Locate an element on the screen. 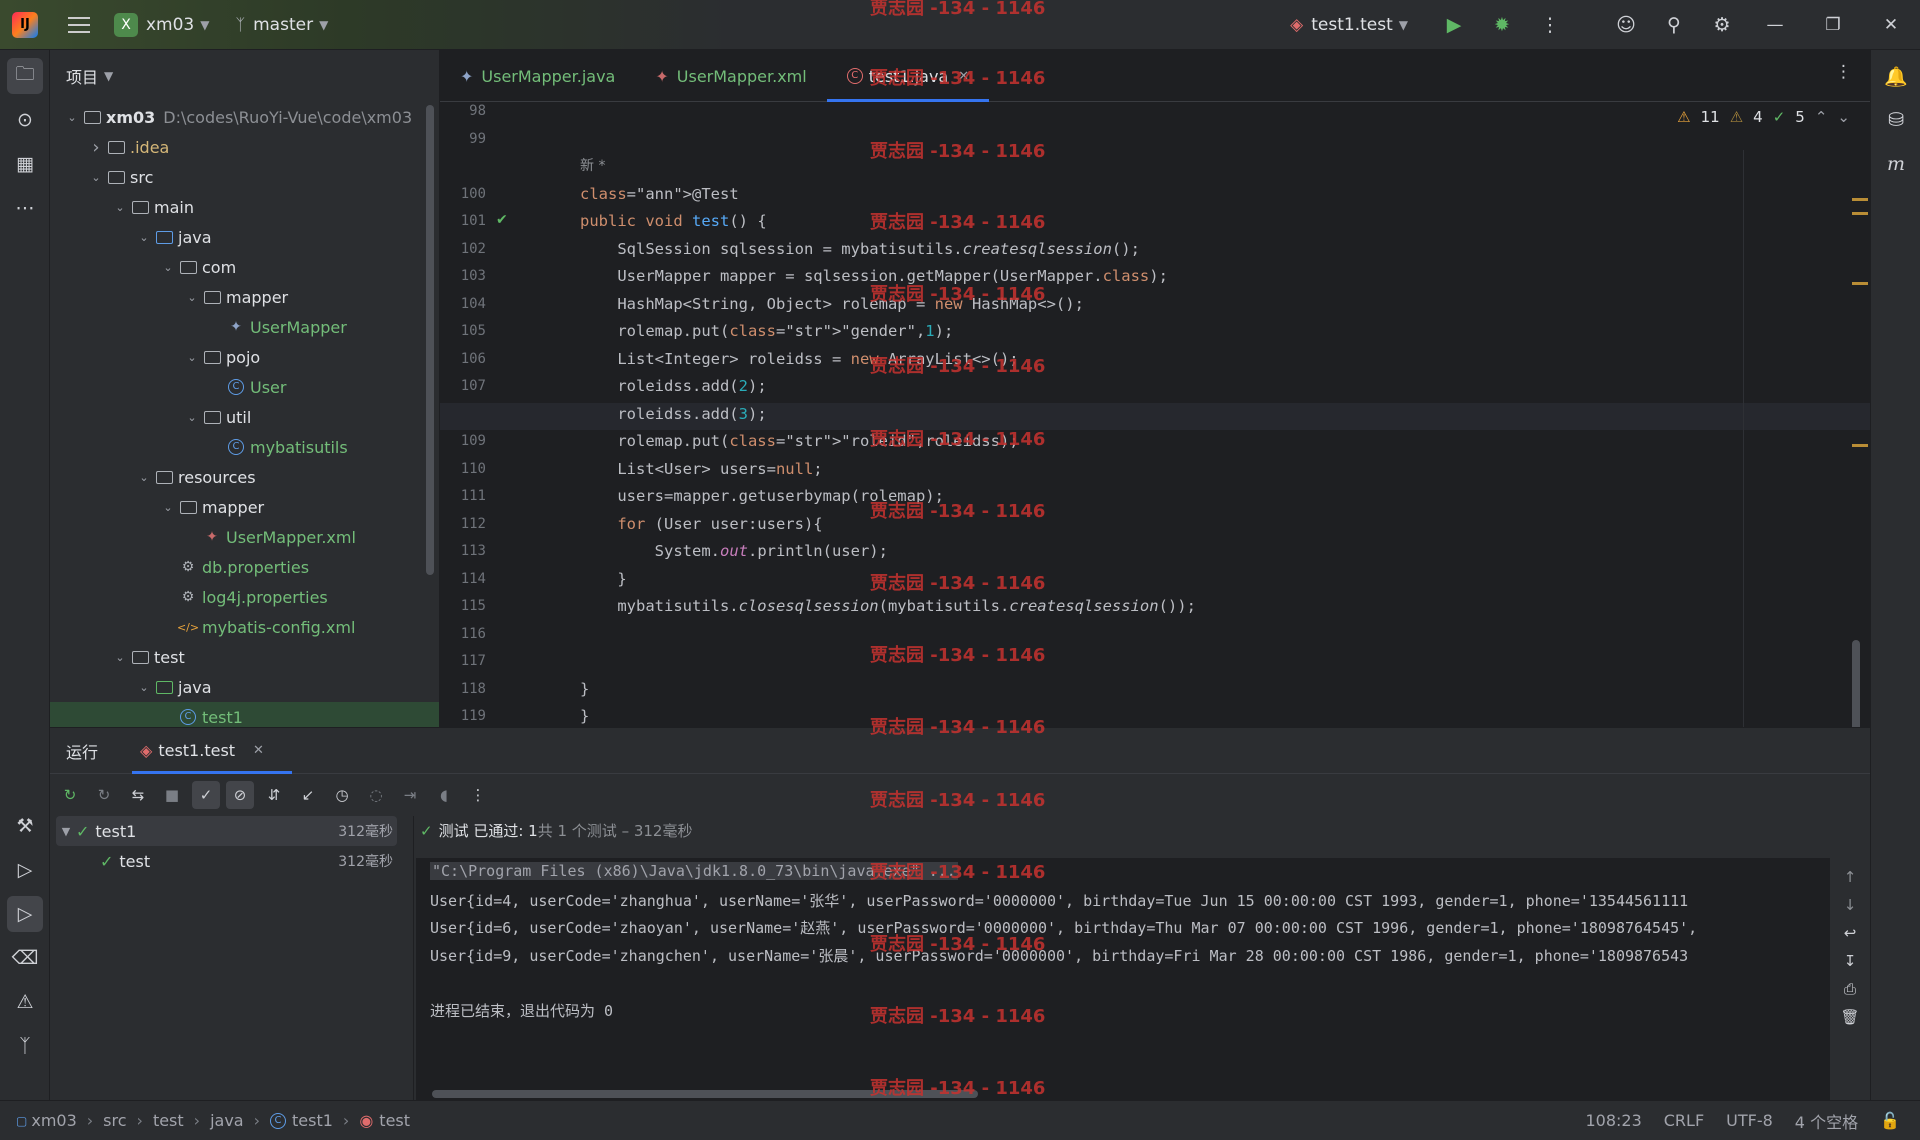 This screenshot has height=1140, width=1920. tree-item: ⚙ db.properties is located at coordinates (244, 567).